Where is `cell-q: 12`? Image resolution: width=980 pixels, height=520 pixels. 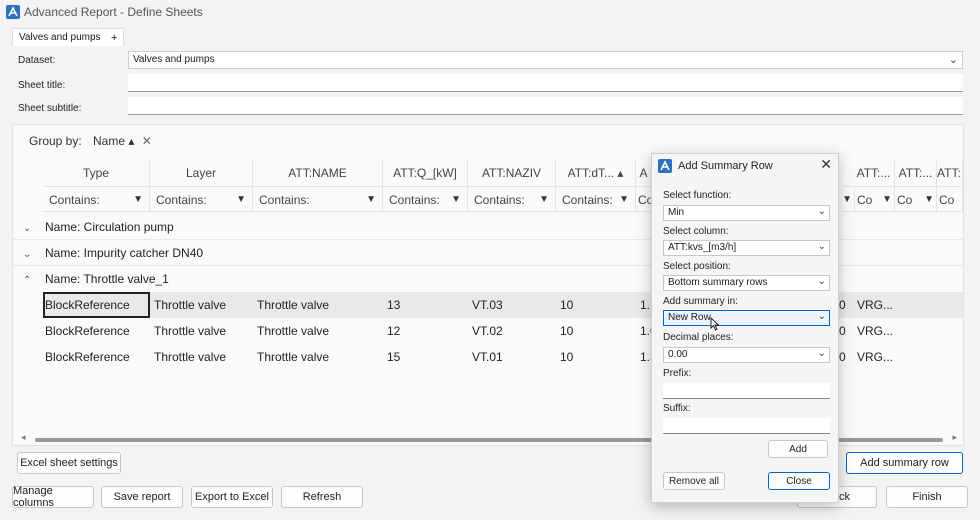 cell-q: 12 is located at coordinates (425, 331).